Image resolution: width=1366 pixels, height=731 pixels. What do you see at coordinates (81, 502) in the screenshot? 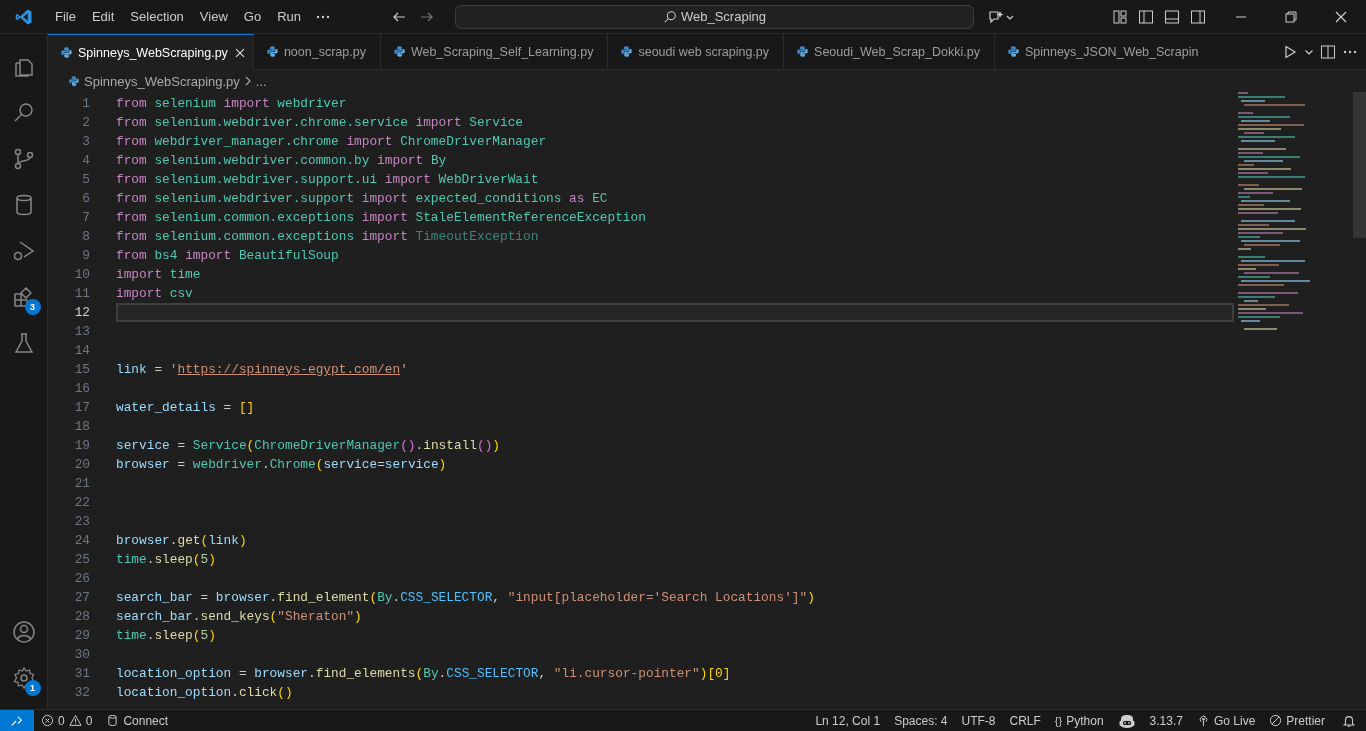
I see `line-number: 22` at bounding box center [81, 502].